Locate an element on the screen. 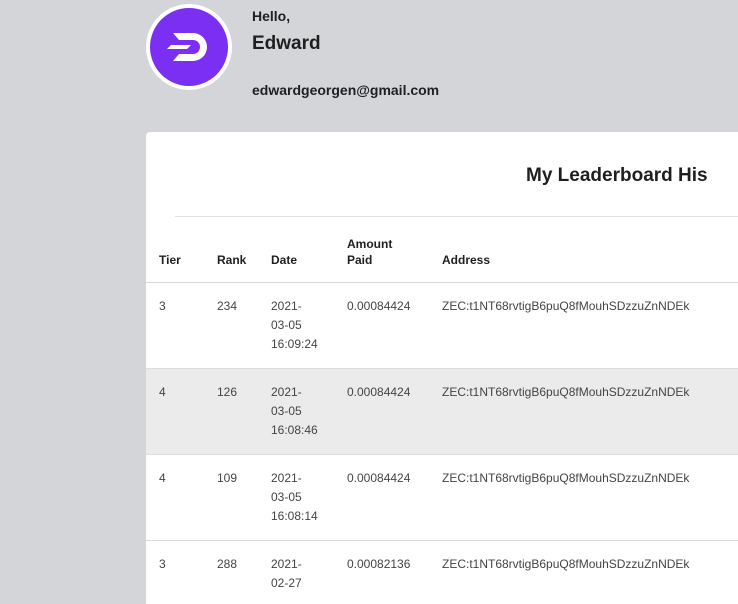 The image size is (738, 604). card-title: My Leaderboard His is located at coordinates (617, 175).